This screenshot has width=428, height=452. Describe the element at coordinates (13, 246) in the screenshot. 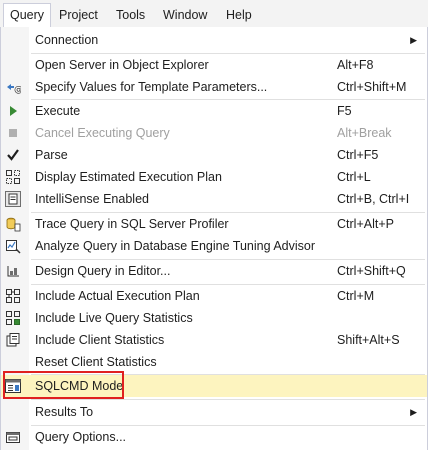

I see `tuning-advisor-icon` at that location.